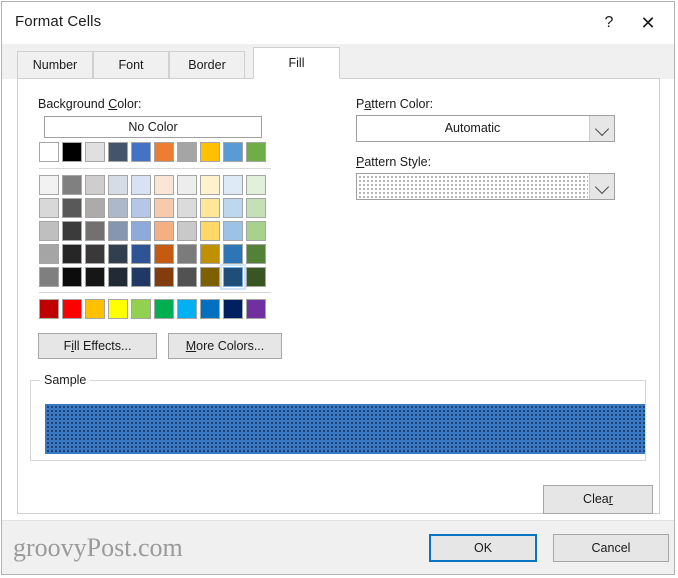 This screenshot has width=678, height=578. Describe the element at coordinates (191, 346) in the screenshot. I see `label-accel: M` at that location.